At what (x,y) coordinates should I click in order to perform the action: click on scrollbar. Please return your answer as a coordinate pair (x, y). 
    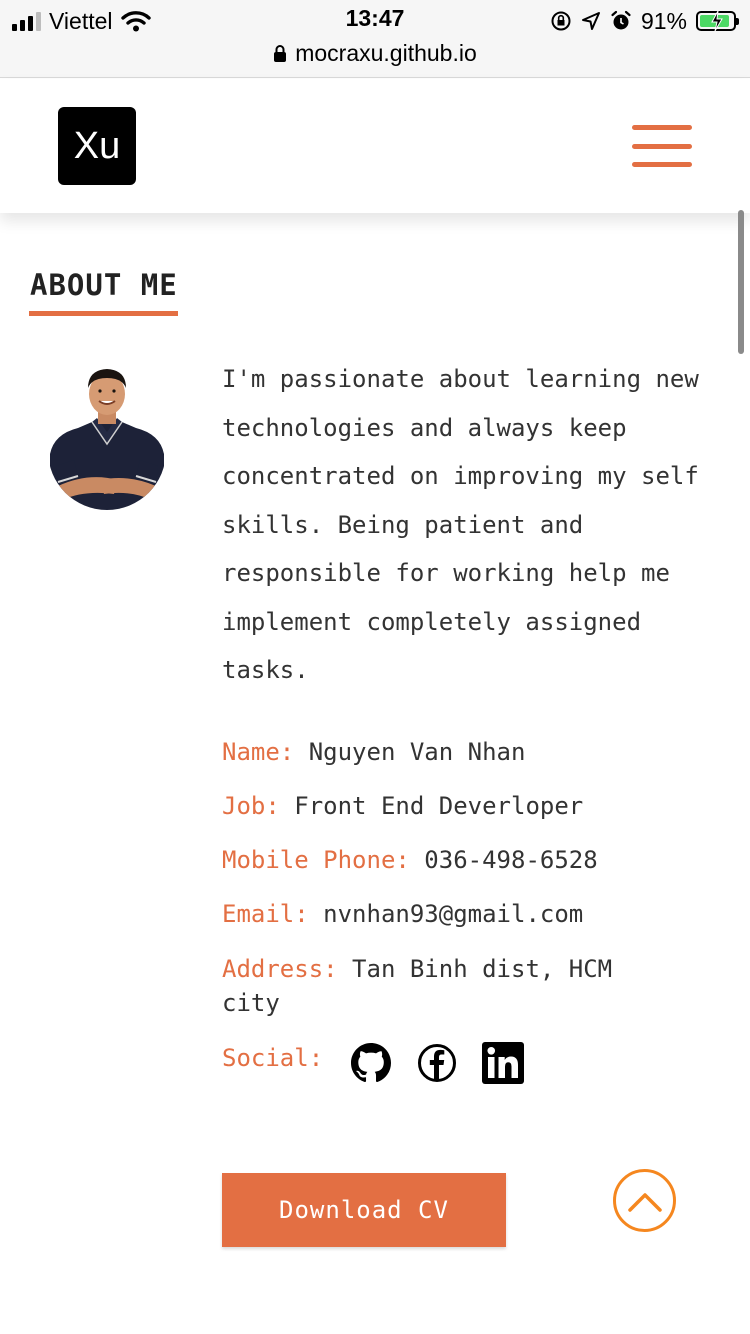
    Looking at the image, I should click on (741, 282).